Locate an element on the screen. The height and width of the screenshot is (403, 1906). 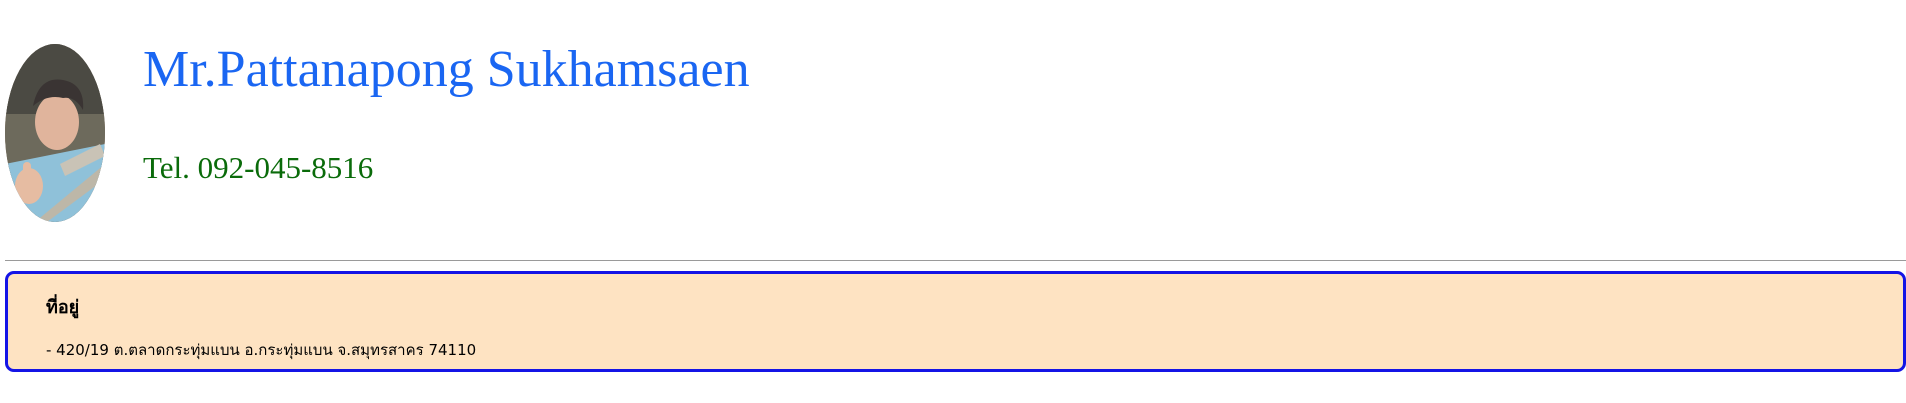
profile-name: Mr.Pattanapong Sukhamsaen is located at coordinates (446, 69).